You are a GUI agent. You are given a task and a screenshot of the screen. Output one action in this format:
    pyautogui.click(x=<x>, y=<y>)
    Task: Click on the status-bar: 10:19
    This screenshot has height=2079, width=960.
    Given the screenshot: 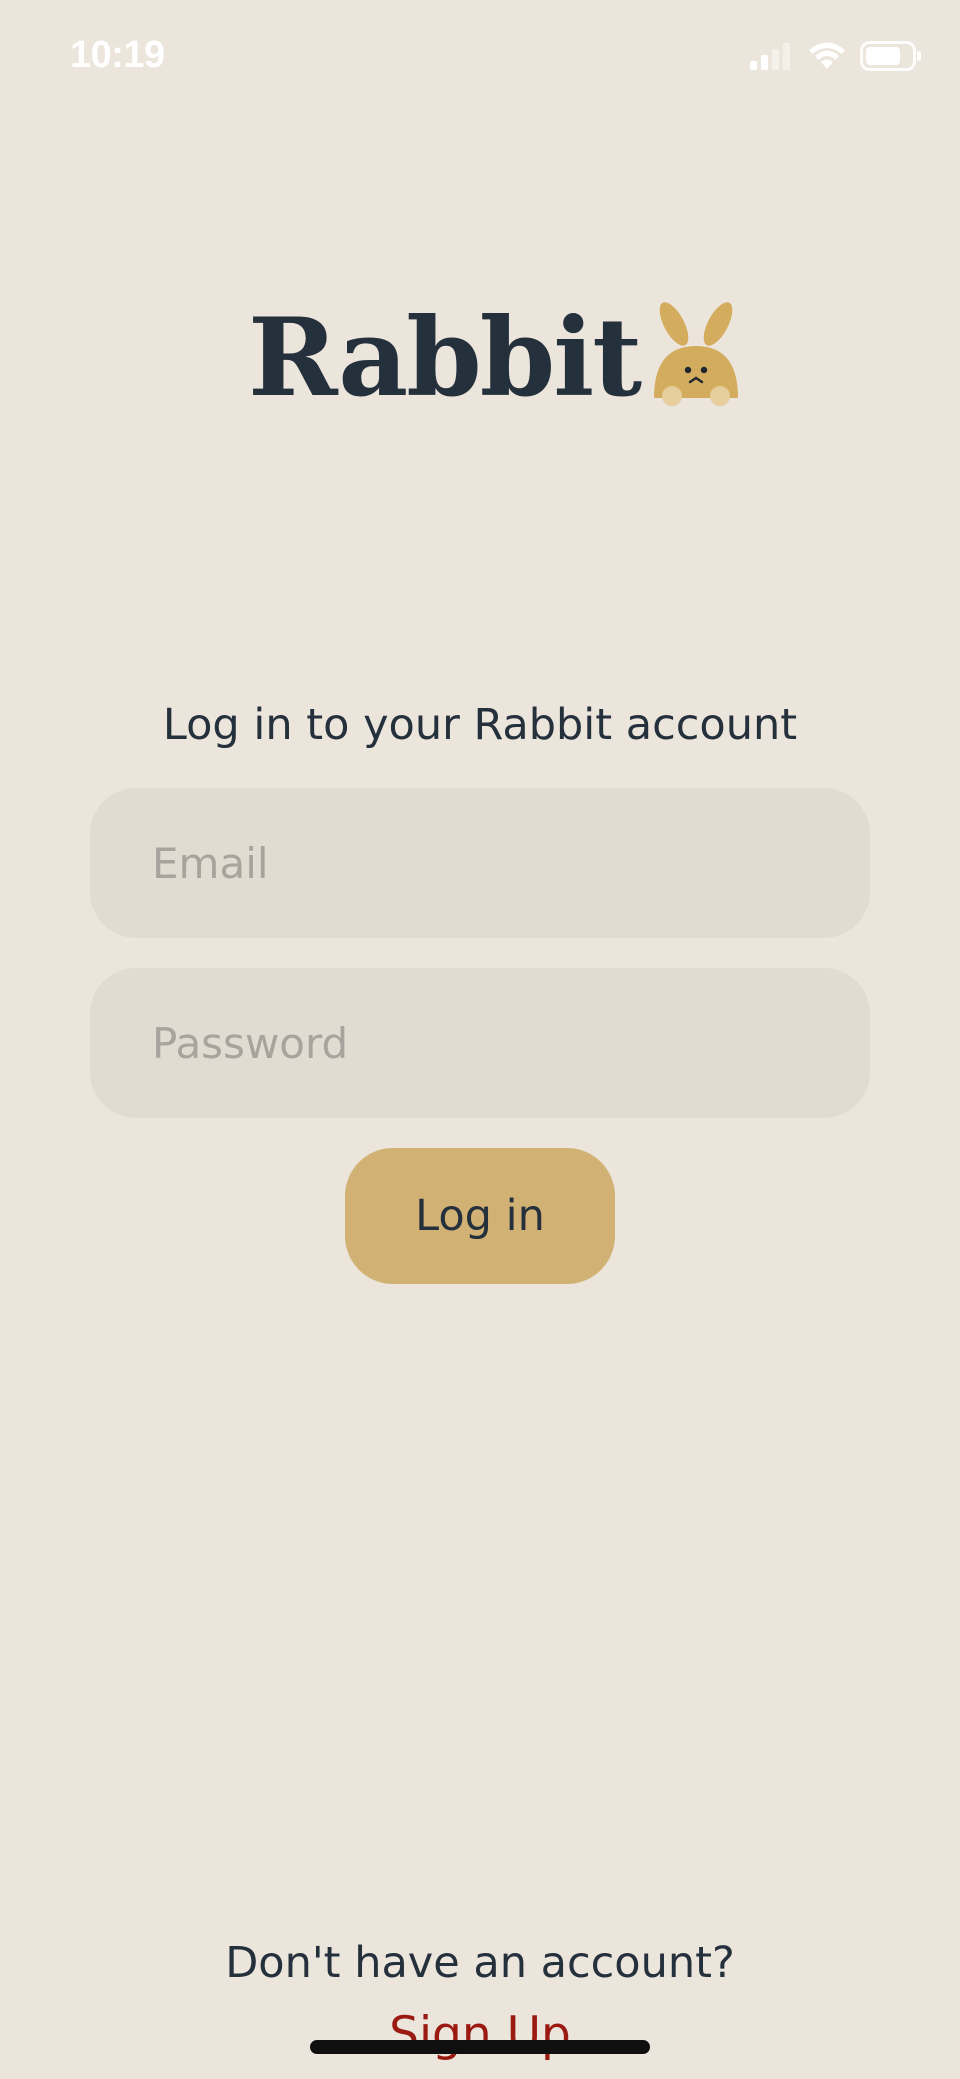 What is the action you would take?
    pyautogui.click(x=480, y=60)
    